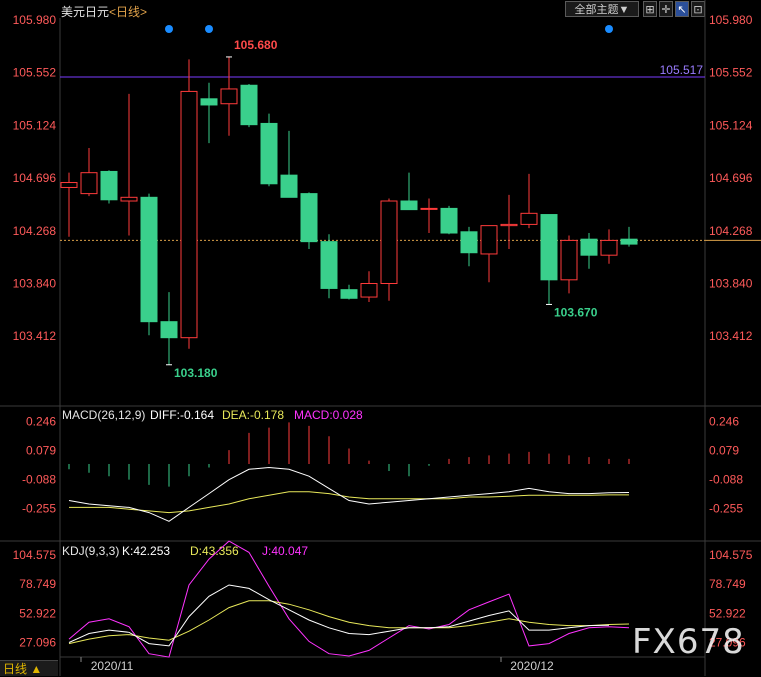 The width and height of the screenshot is (761, 677). Describe the element at coordinates (256, 45) in the screenshot. I see `high-annotation: 105.680` at that location.